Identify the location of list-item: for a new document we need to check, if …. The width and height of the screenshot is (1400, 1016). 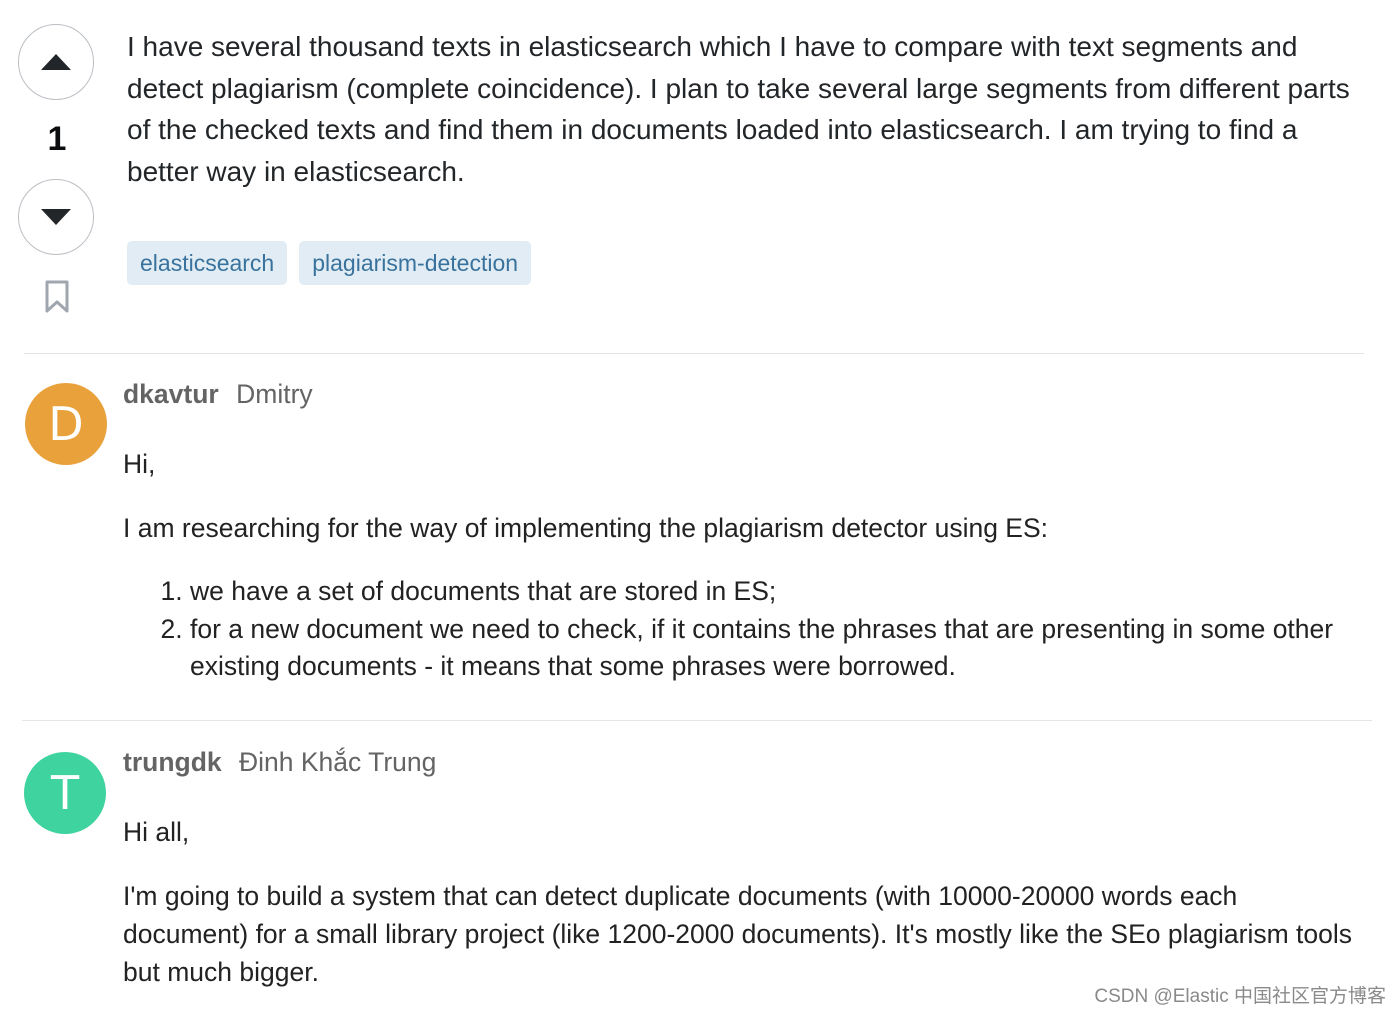
(771, 648).